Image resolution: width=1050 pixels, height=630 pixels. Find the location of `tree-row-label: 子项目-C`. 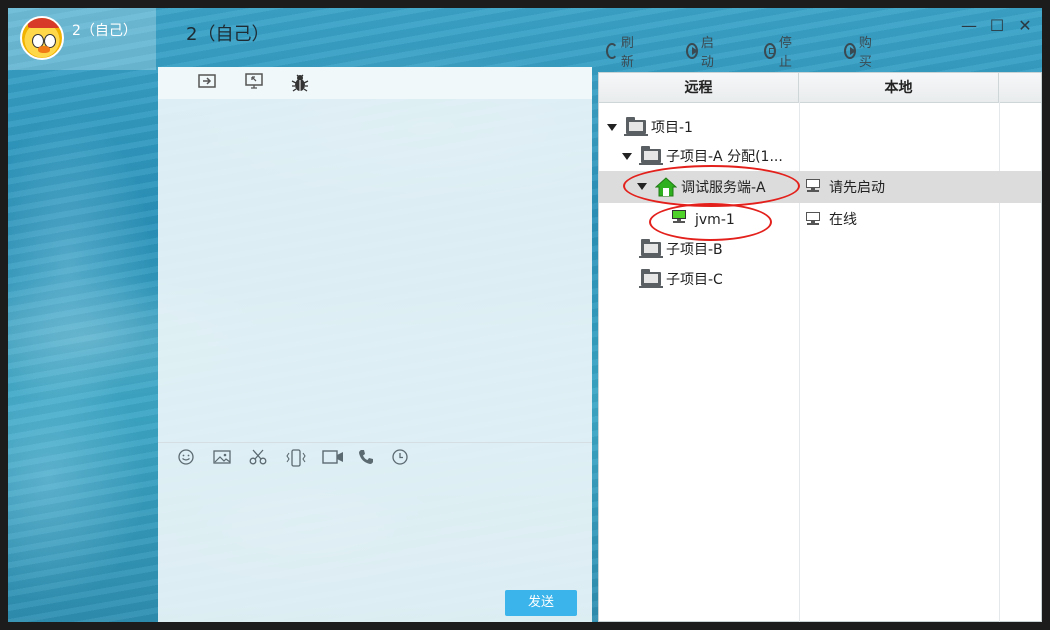

tree-row-label: 子项目-C is located at coordinates (694, 280).